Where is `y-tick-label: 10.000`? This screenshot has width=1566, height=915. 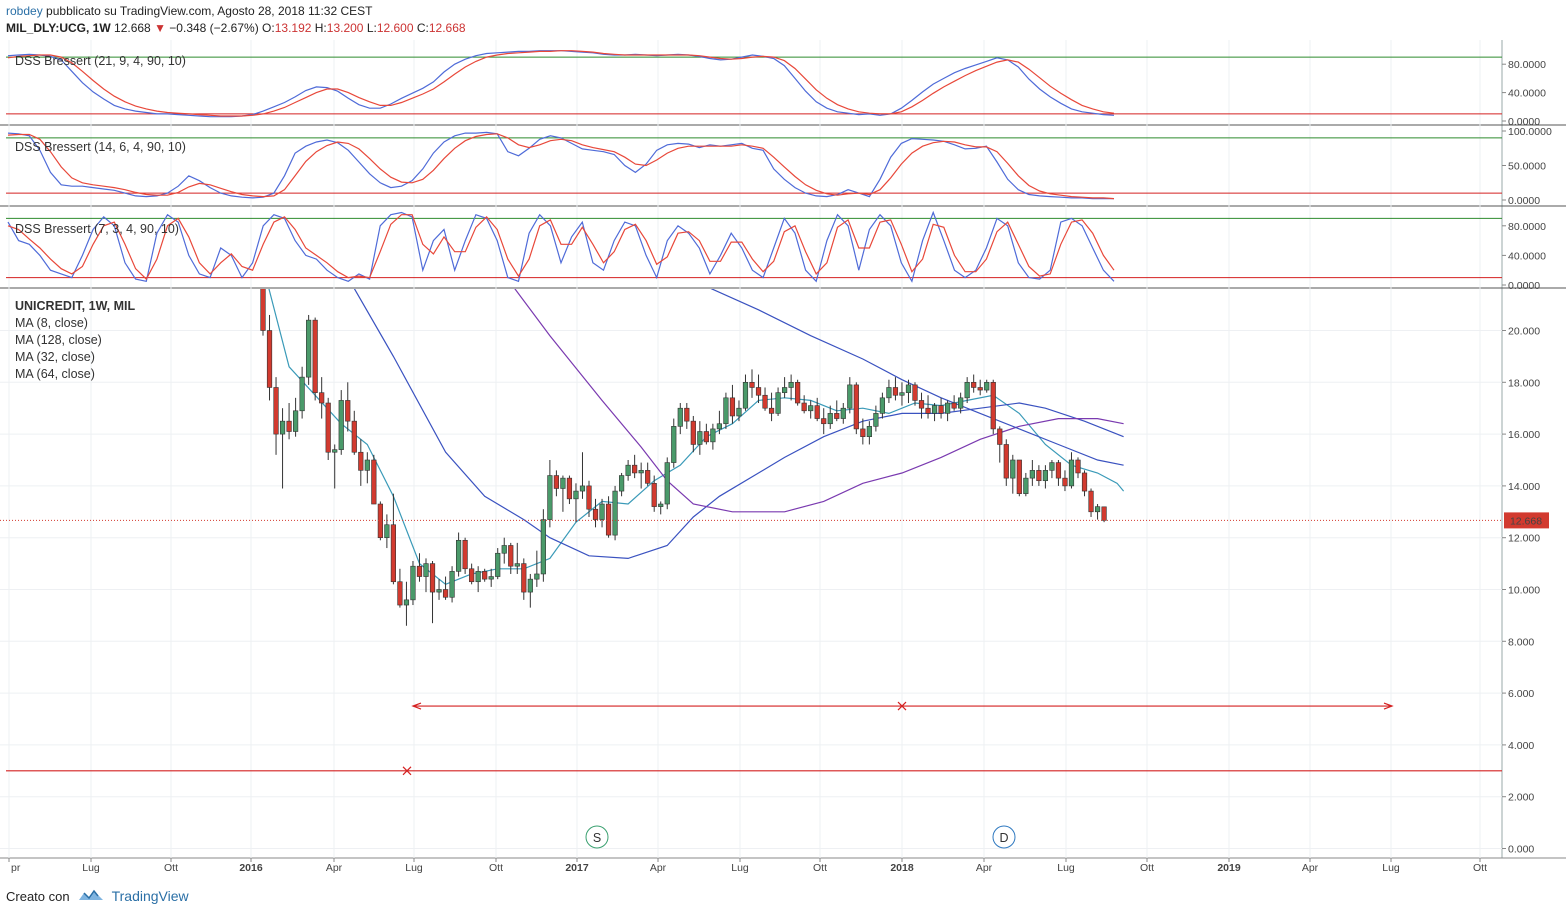 y-tick-label: 10.000 is located at coordinates (1524, 591).